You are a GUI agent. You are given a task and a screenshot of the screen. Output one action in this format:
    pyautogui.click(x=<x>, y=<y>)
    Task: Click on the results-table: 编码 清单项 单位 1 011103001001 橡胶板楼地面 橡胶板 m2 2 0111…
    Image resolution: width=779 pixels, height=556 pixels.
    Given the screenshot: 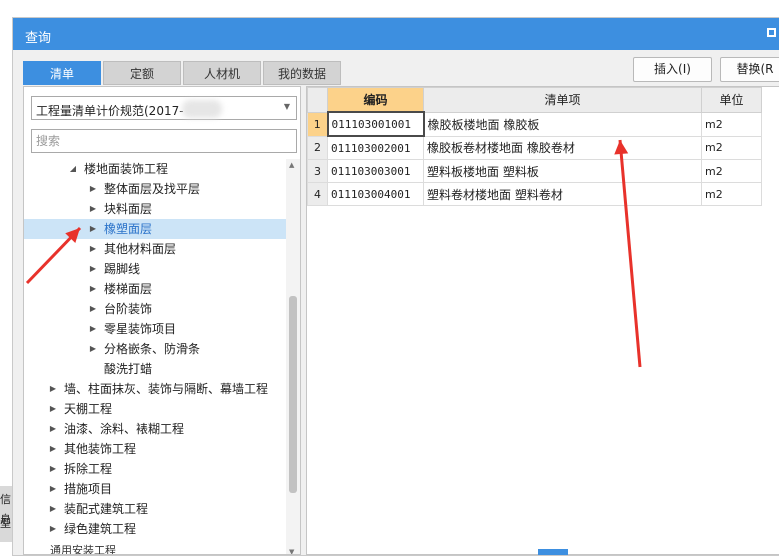 What is the action you would take?
    pyautogui.click(x=534, y=146)
    